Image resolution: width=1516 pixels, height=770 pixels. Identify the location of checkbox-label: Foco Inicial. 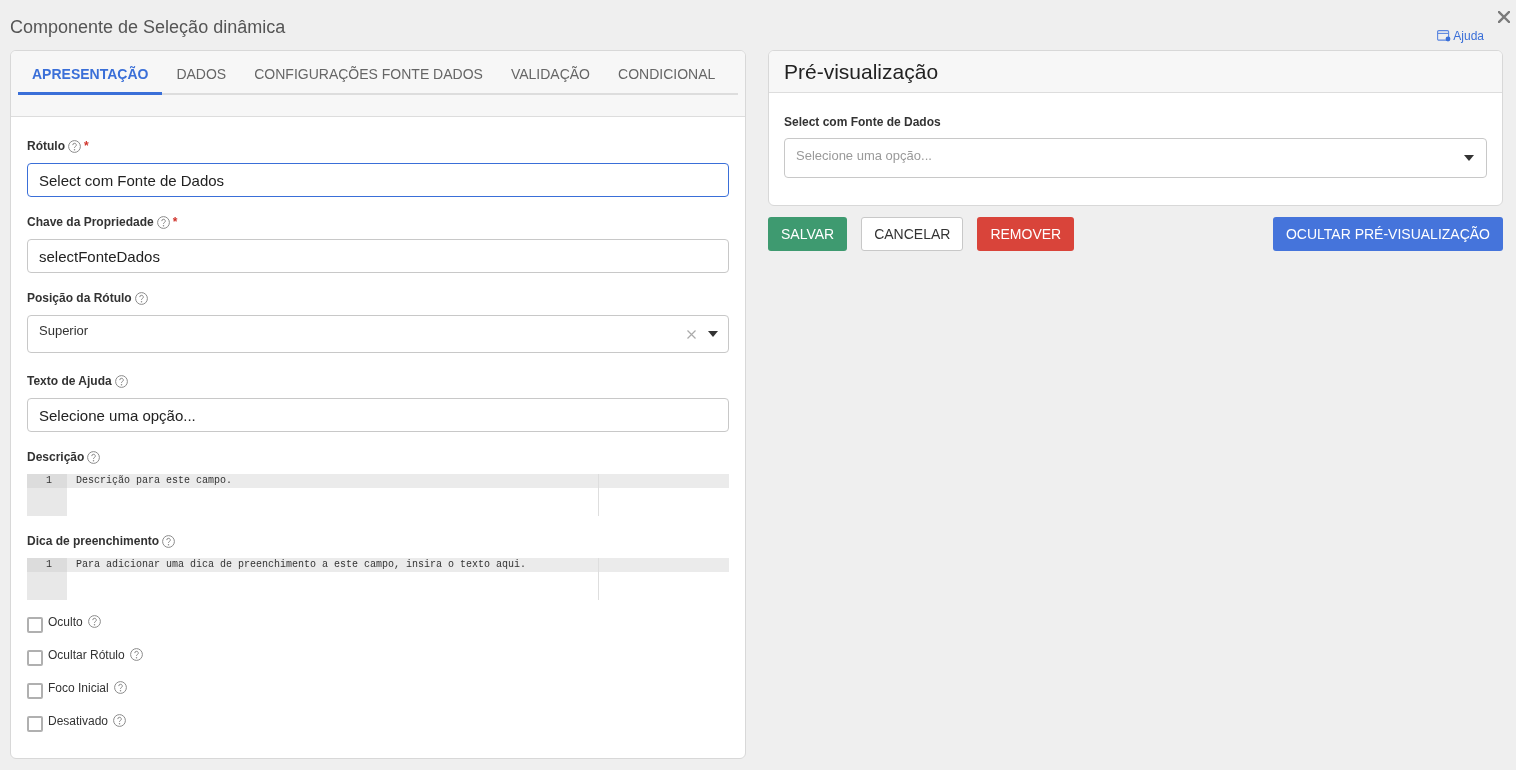
(78, 687).